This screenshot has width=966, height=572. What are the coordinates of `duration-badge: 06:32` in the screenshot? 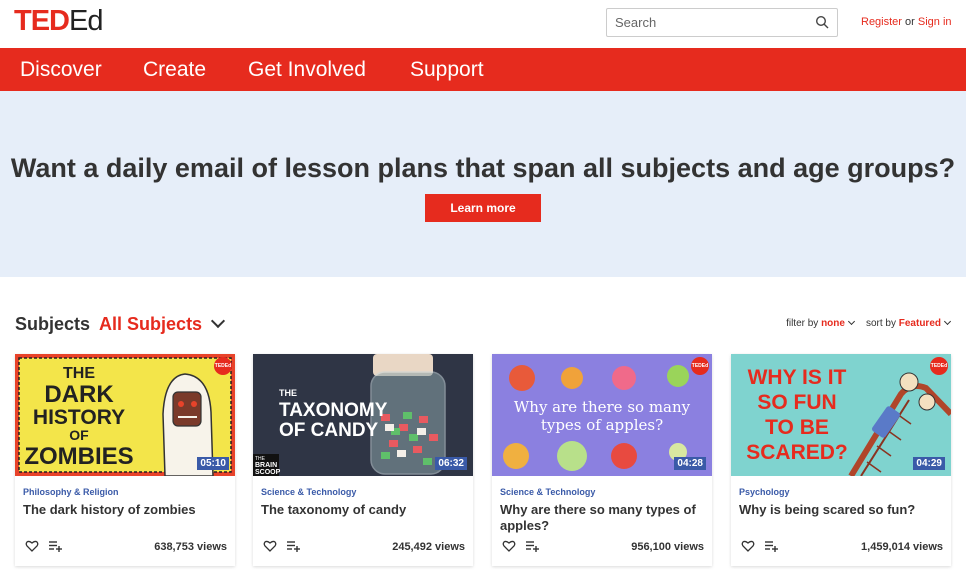 It's located at (451, 463).